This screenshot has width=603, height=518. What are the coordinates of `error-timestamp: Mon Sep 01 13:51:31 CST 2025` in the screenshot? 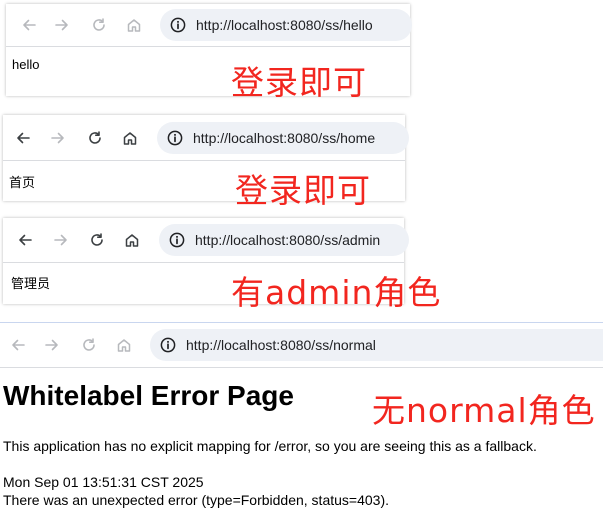 It's located at (103, 482).